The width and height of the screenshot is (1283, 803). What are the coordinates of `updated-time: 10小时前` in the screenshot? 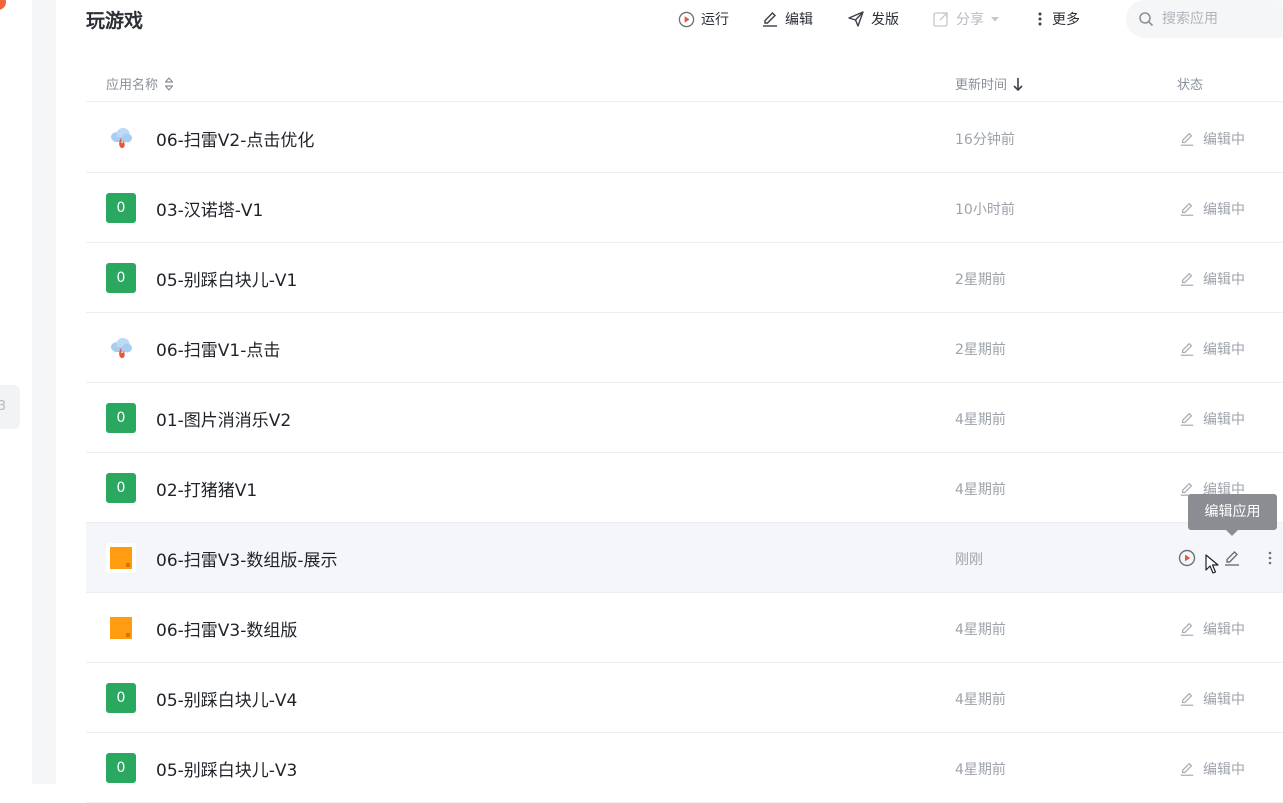 It's located at (985, 210).